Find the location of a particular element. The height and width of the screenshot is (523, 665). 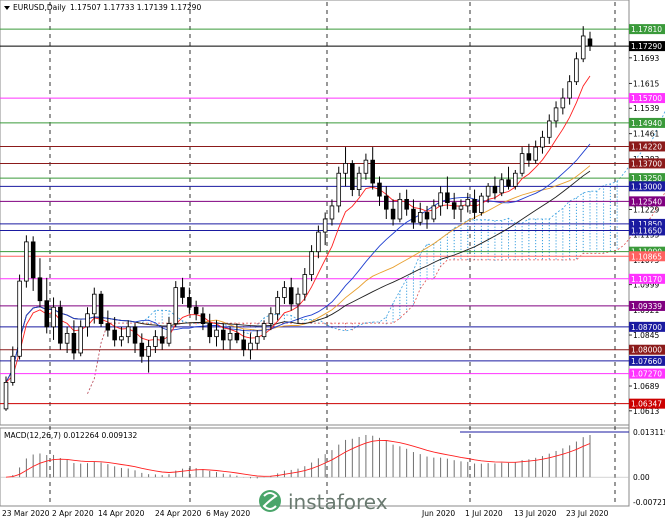

macd-label: MACD(12,26,7) 0.012264 0.009132 is located at coordinates (71, 435).